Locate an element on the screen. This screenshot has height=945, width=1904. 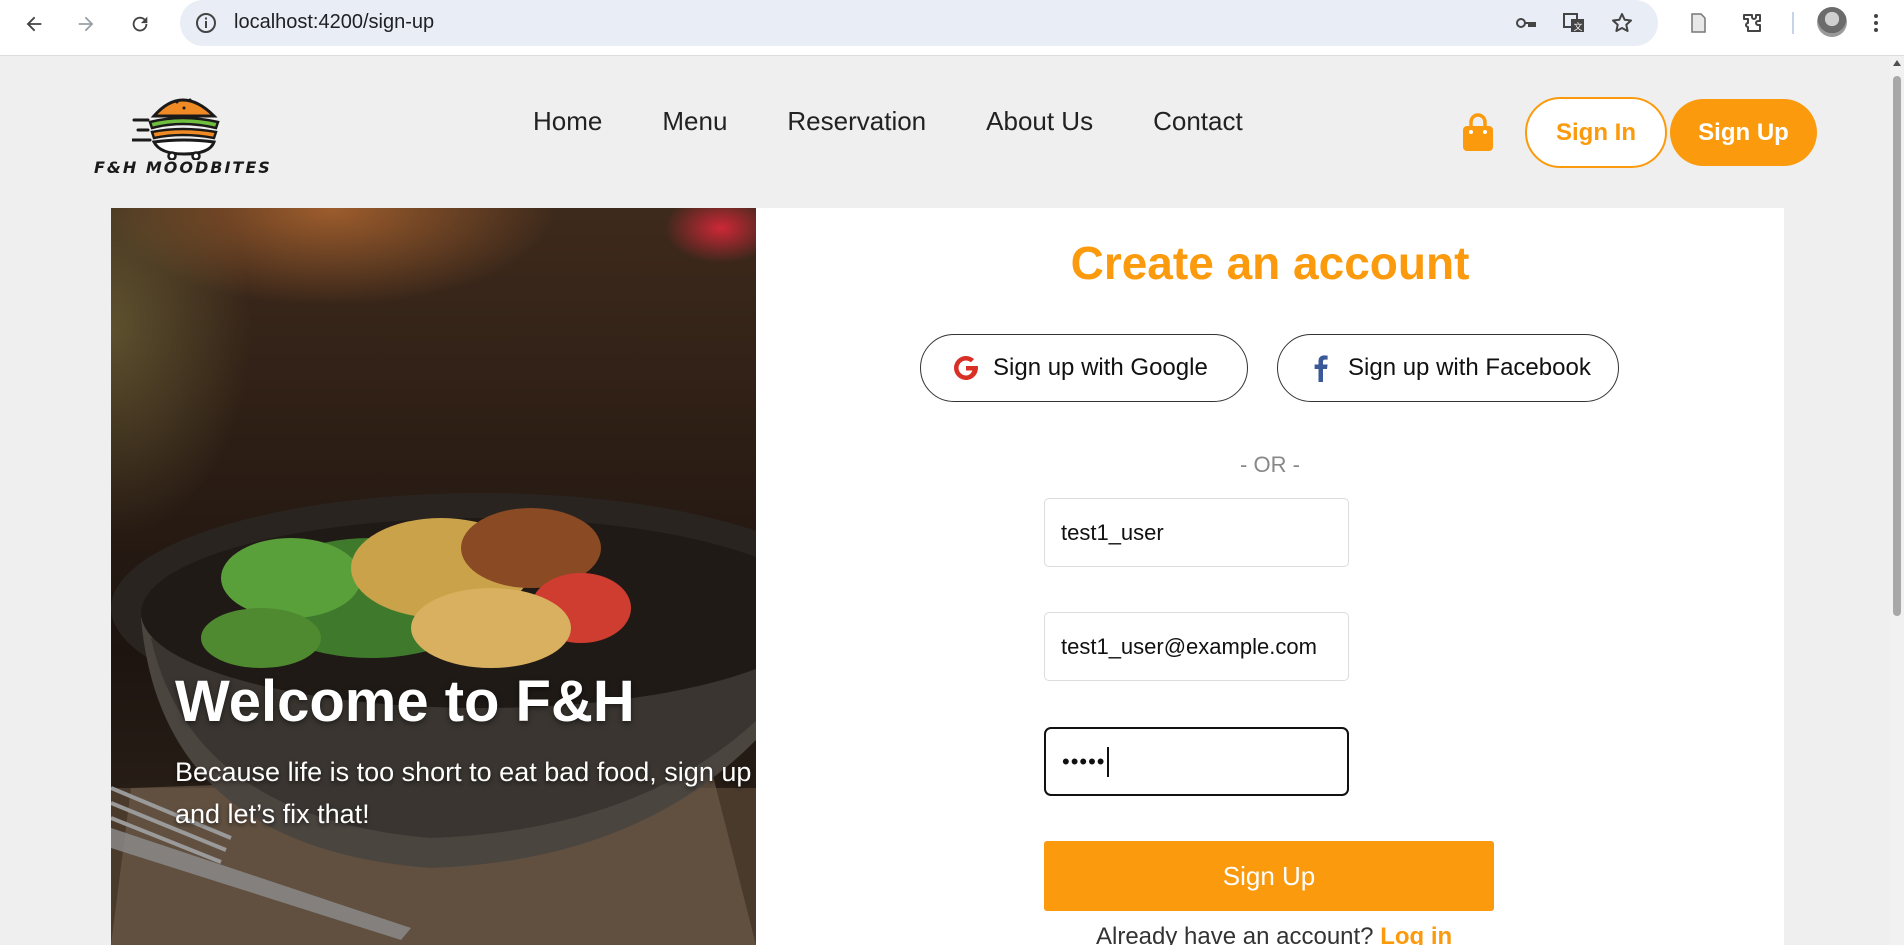
login-link: Log in is located at coordinates (1416, 934).